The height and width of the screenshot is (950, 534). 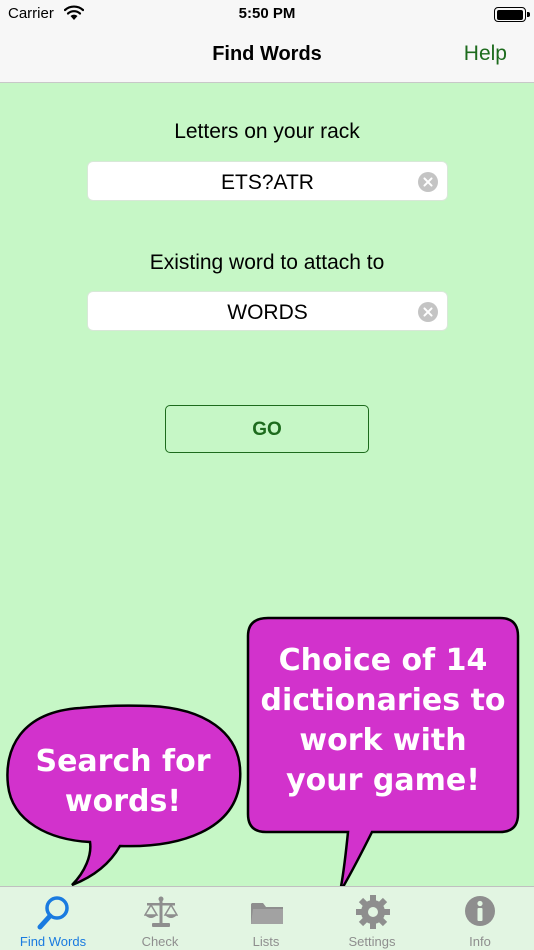 I want to click on magnifier-icon, so click(x=53, y=913).